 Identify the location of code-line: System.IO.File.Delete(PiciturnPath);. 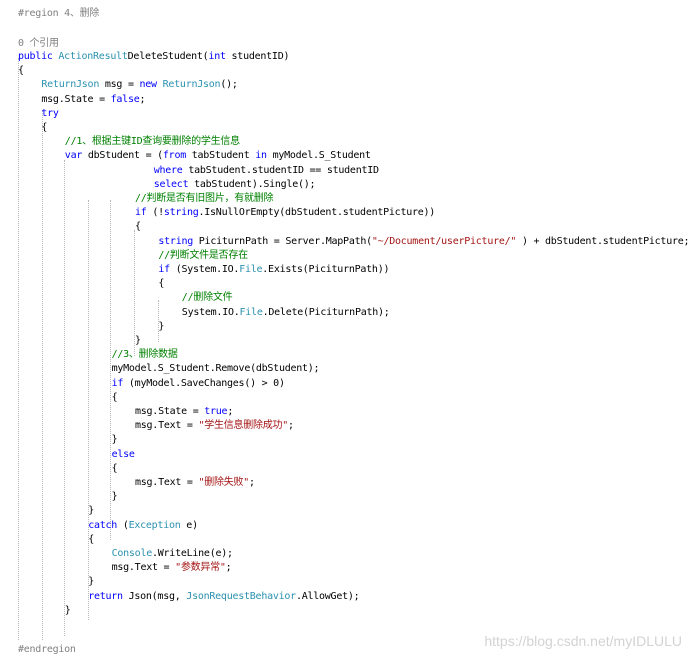
(286, 313).